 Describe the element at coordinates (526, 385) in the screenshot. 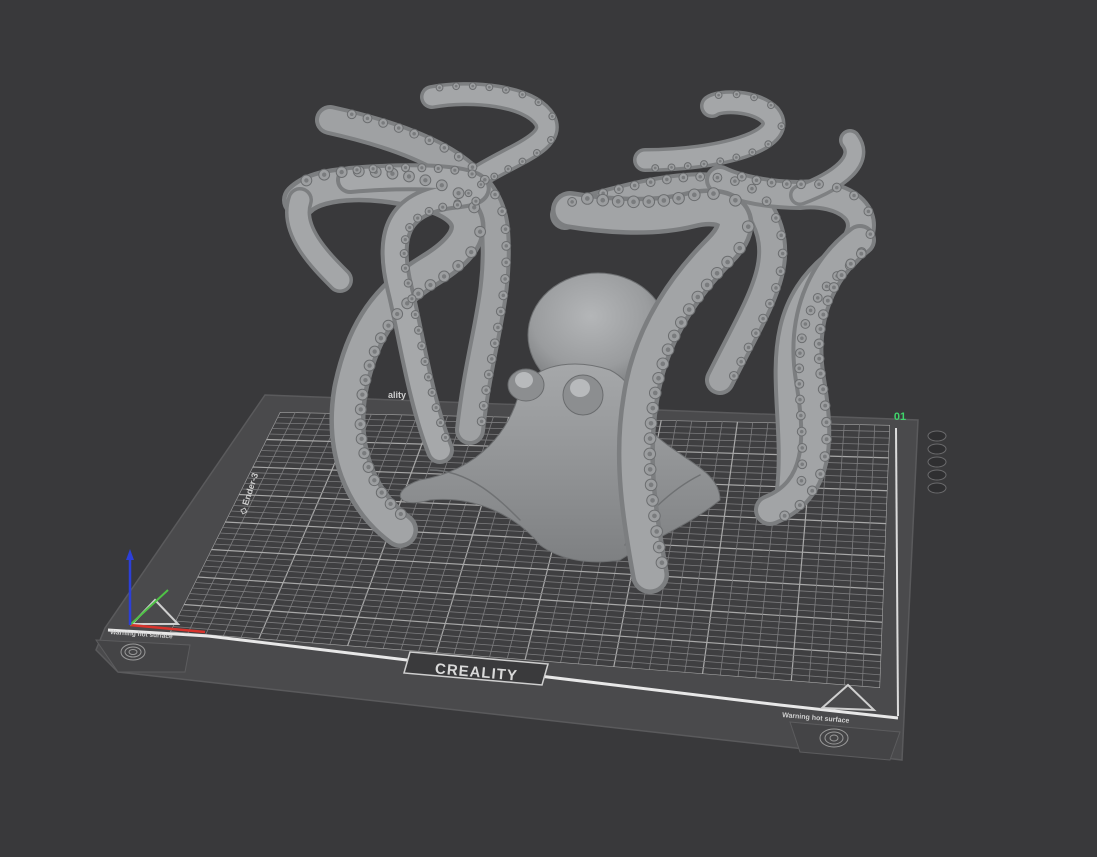

I see `octopus-eye-left` at that location.